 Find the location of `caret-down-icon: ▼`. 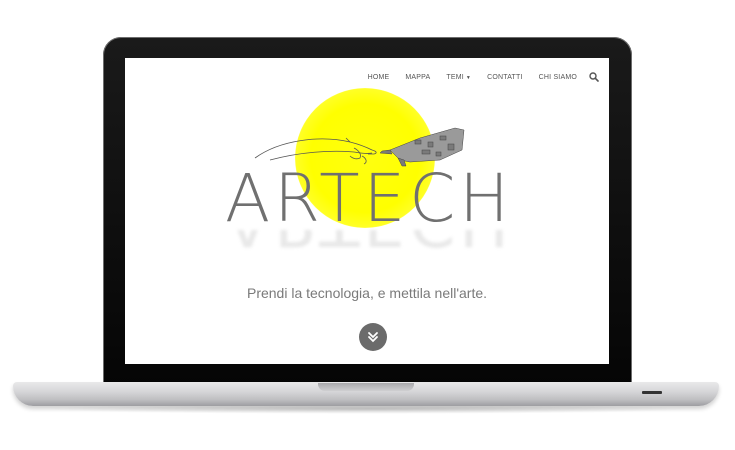

caret-down-icon: ▼ is located at coordinates (468, 77).